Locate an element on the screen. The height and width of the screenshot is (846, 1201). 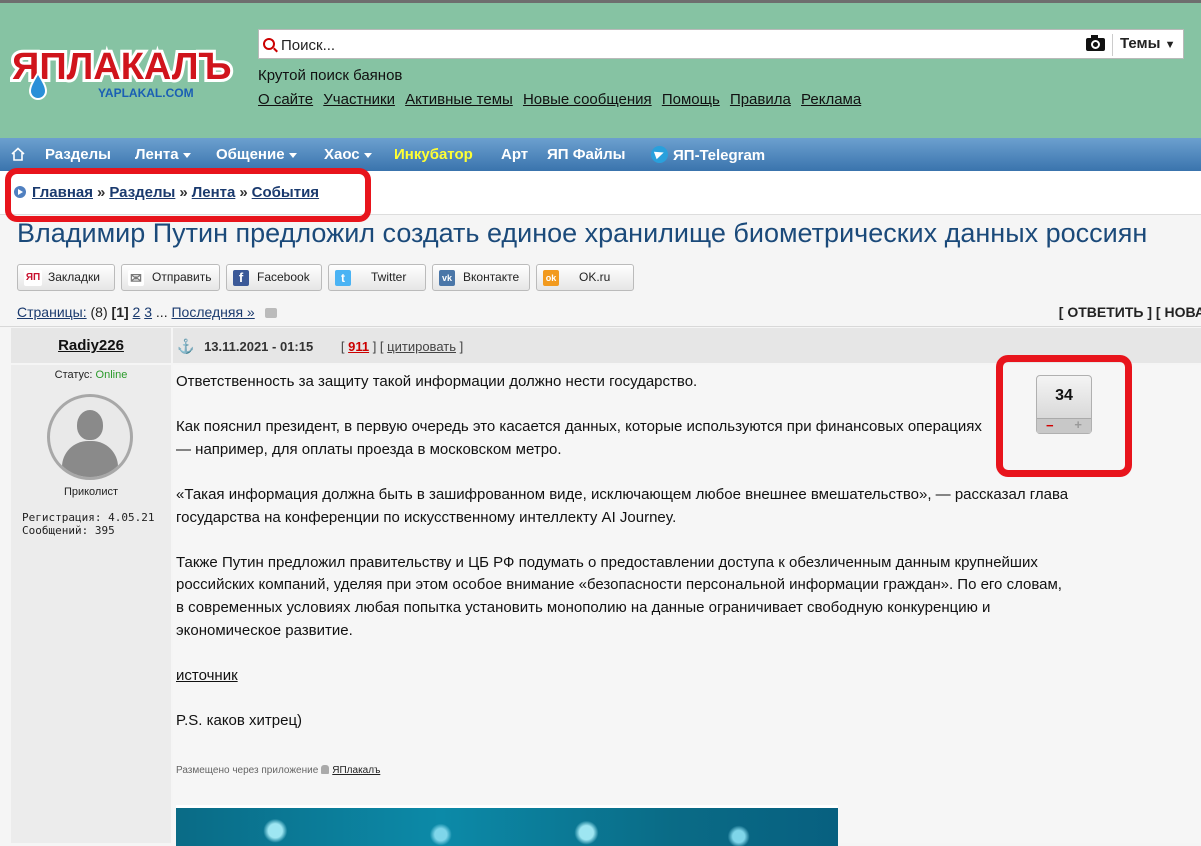
source-paragraph: источник is located at coordinates (641, 676).